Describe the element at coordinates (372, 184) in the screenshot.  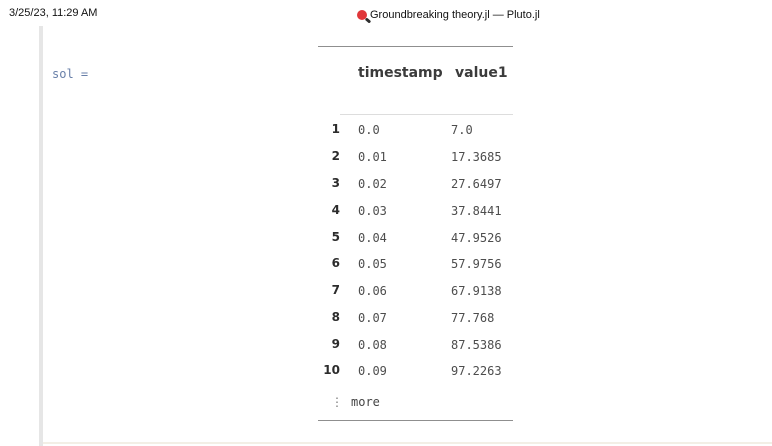
I see `timestamp-cell: 0.02` at that location.